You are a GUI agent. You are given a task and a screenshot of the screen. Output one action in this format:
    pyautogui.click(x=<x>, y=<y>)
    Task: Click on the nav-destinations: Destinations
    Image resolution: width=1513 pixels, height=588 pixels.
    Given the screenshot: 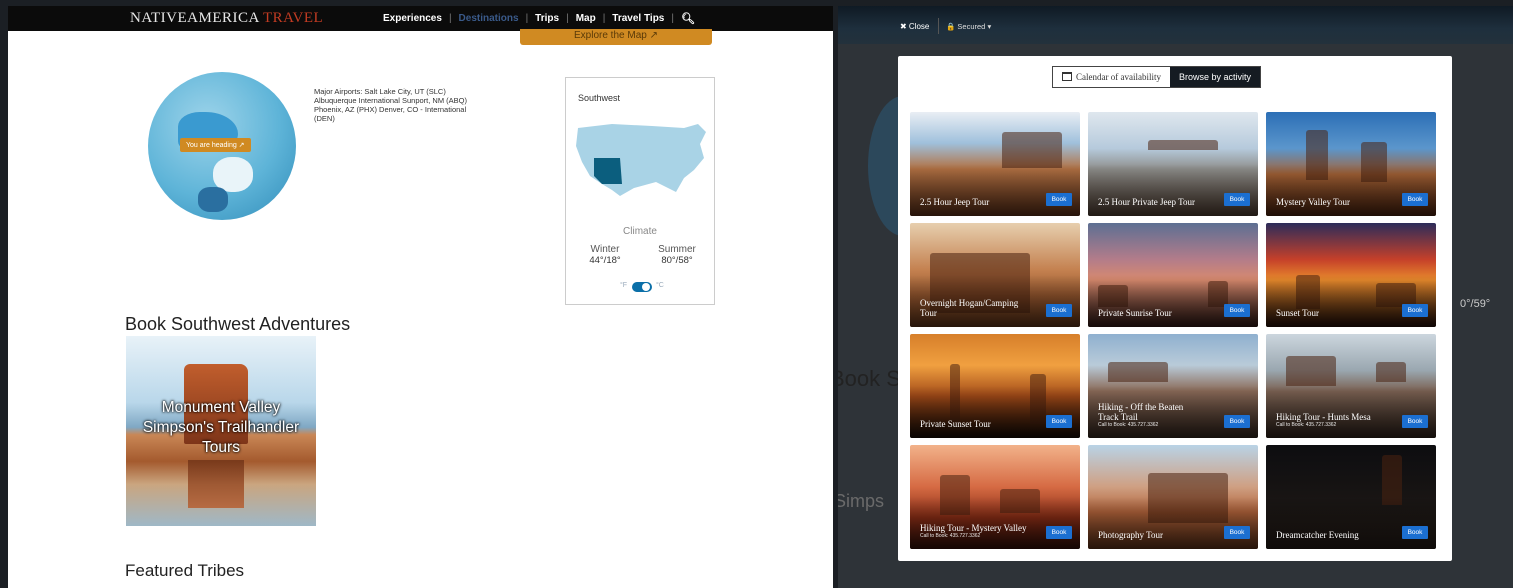 What is the action you would take?
    pyautogui.click(x=489, y=18)
    